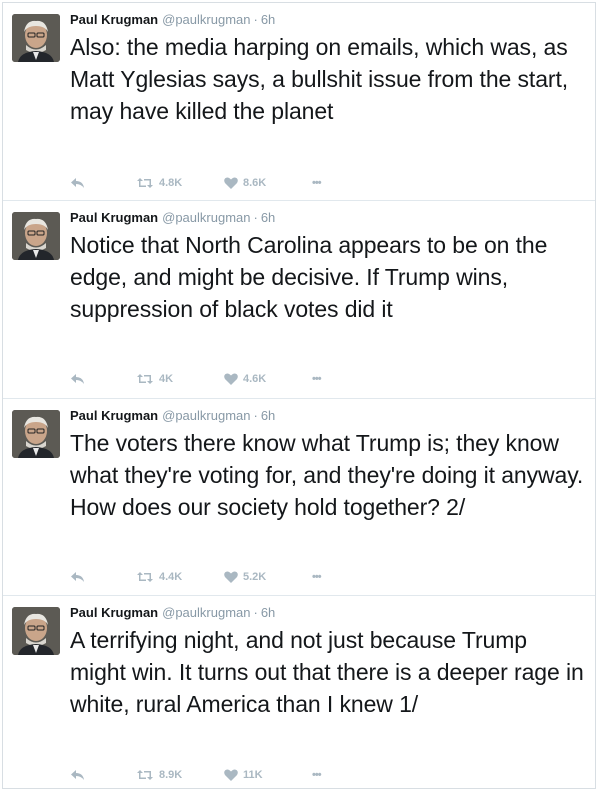 The image size is (598, 791). Describe the element at coordinates (220, 183) in the screenshot. I see `tweet-actions: 4.8K 8.6K •••` at that location.